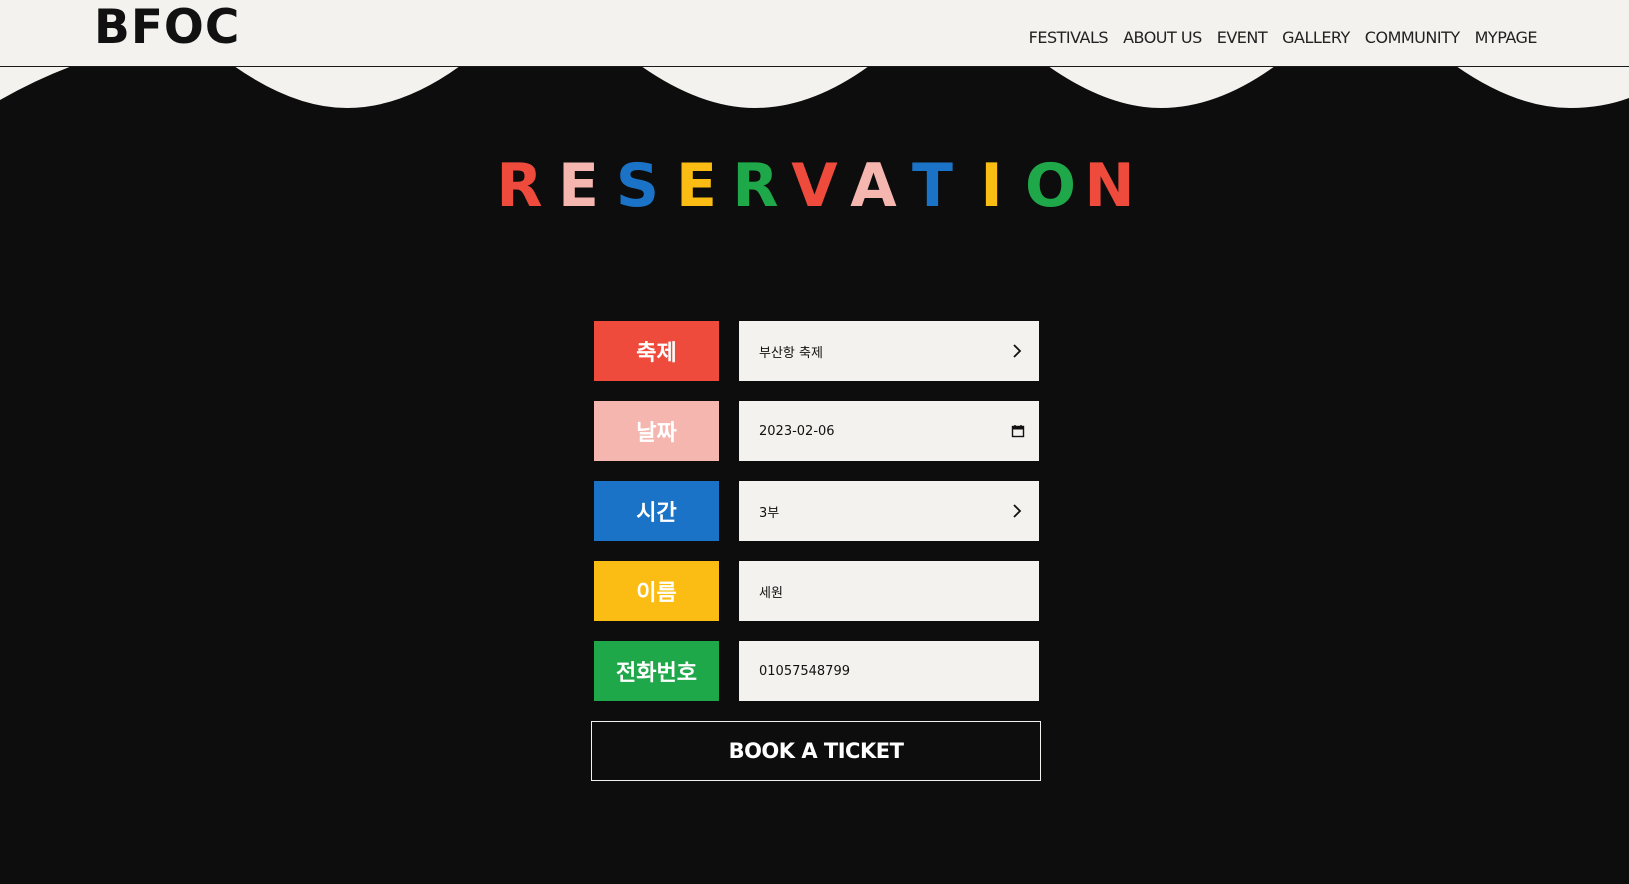 The width and height of the screenshot is (1629, 884). I want to click on nav-community: COMMUNITY, so click(1412, 37).